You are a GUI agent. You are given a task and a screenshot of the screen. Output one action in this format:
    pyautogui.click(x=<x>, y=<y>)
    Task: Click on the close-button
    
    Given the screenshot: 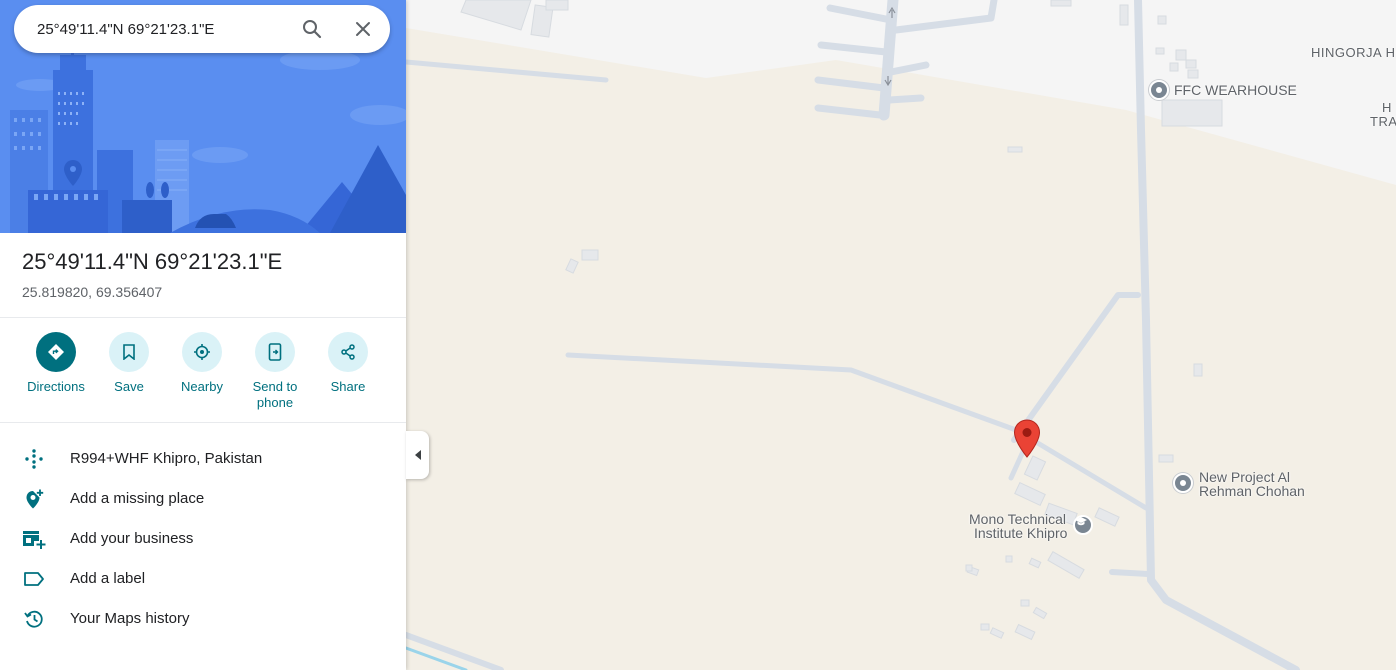 What is the action you would take?
    pyautogui.click(x=363, y=29)
    